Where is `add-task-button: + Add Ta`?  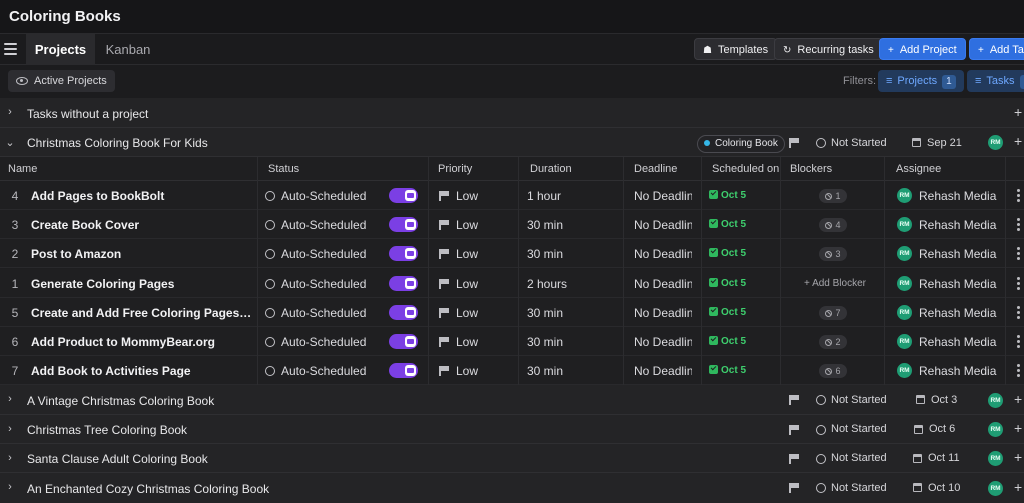
add-task-button: + Add Ta is located at coordinates (996, 49).